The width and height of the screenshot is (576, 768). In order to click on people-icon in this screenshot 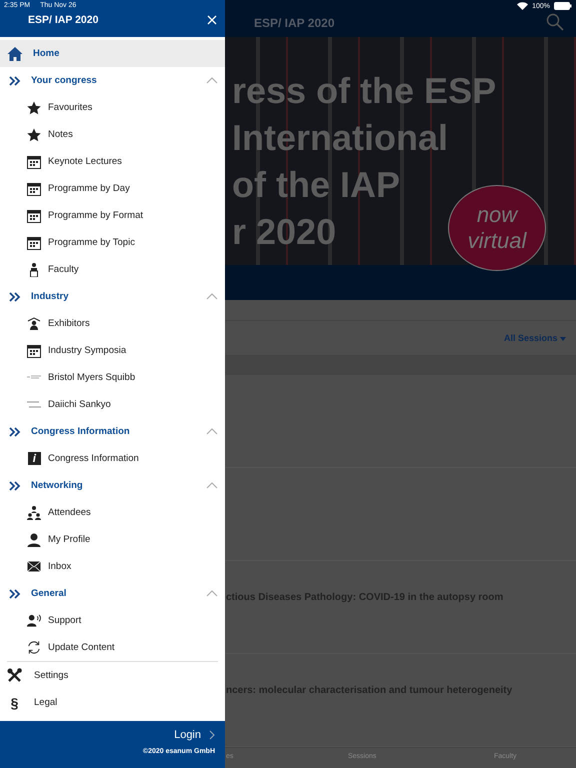, I will do `click(34, 513)`.